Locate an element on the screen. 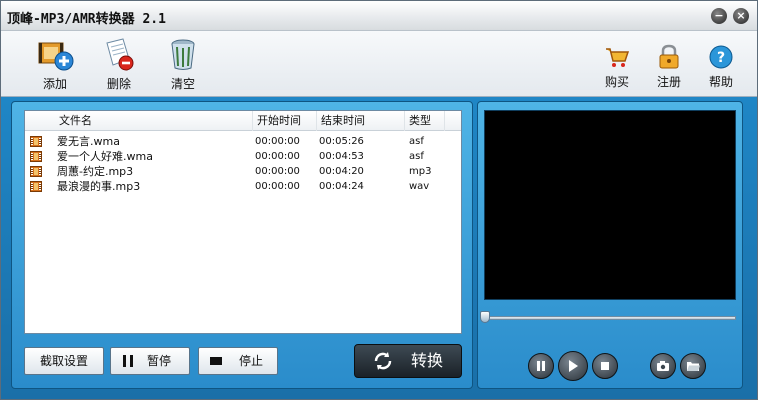 Image resolution: width=758 pixels, height=400 pixels. help-icon: ? is located at coordinates (721, 57).